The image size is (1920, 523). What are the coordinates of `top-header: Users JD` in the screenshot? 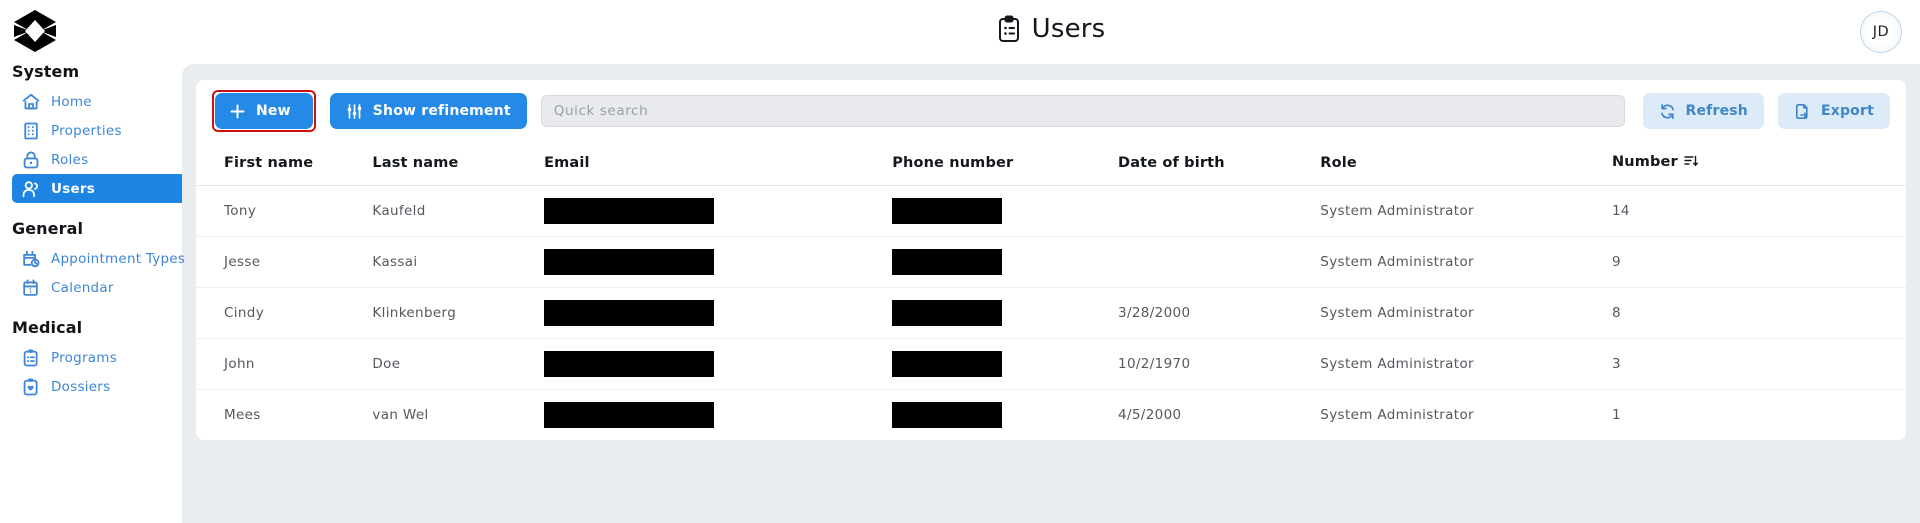 It's located at (1051, 32).